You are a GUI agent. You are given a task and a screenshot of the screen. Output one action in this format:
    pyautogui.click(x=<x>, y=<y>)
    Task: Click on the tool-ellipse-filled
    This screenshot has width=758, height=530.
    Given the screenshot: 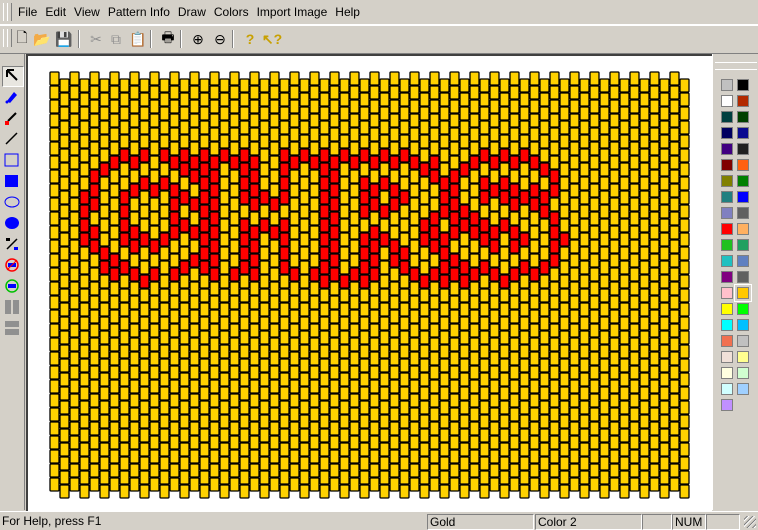 What is the action you would take?
    pyautogui.click(x=12, y=222)
    